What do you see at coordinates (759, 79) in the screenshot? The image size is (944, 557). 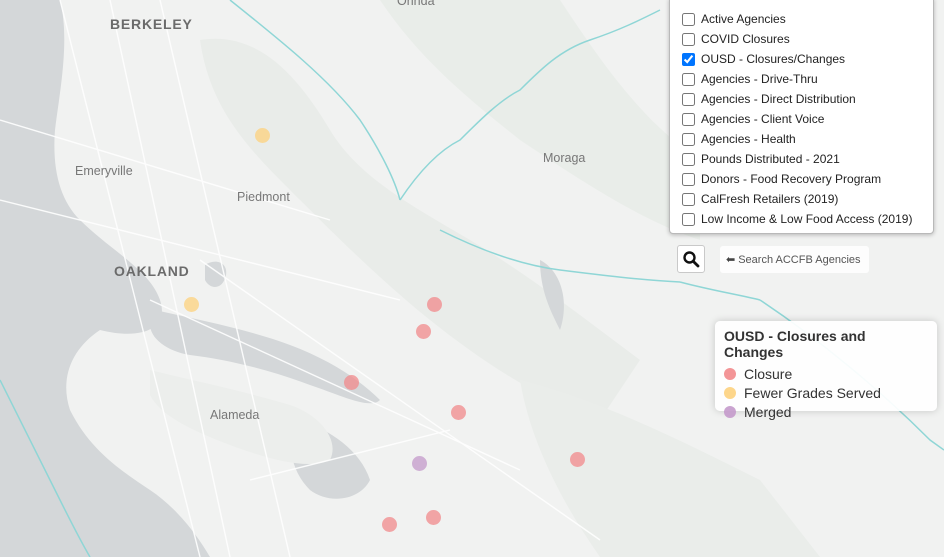 I see `layer-label: Agencies - Drive-Thru` at bounding box center [759, 79].